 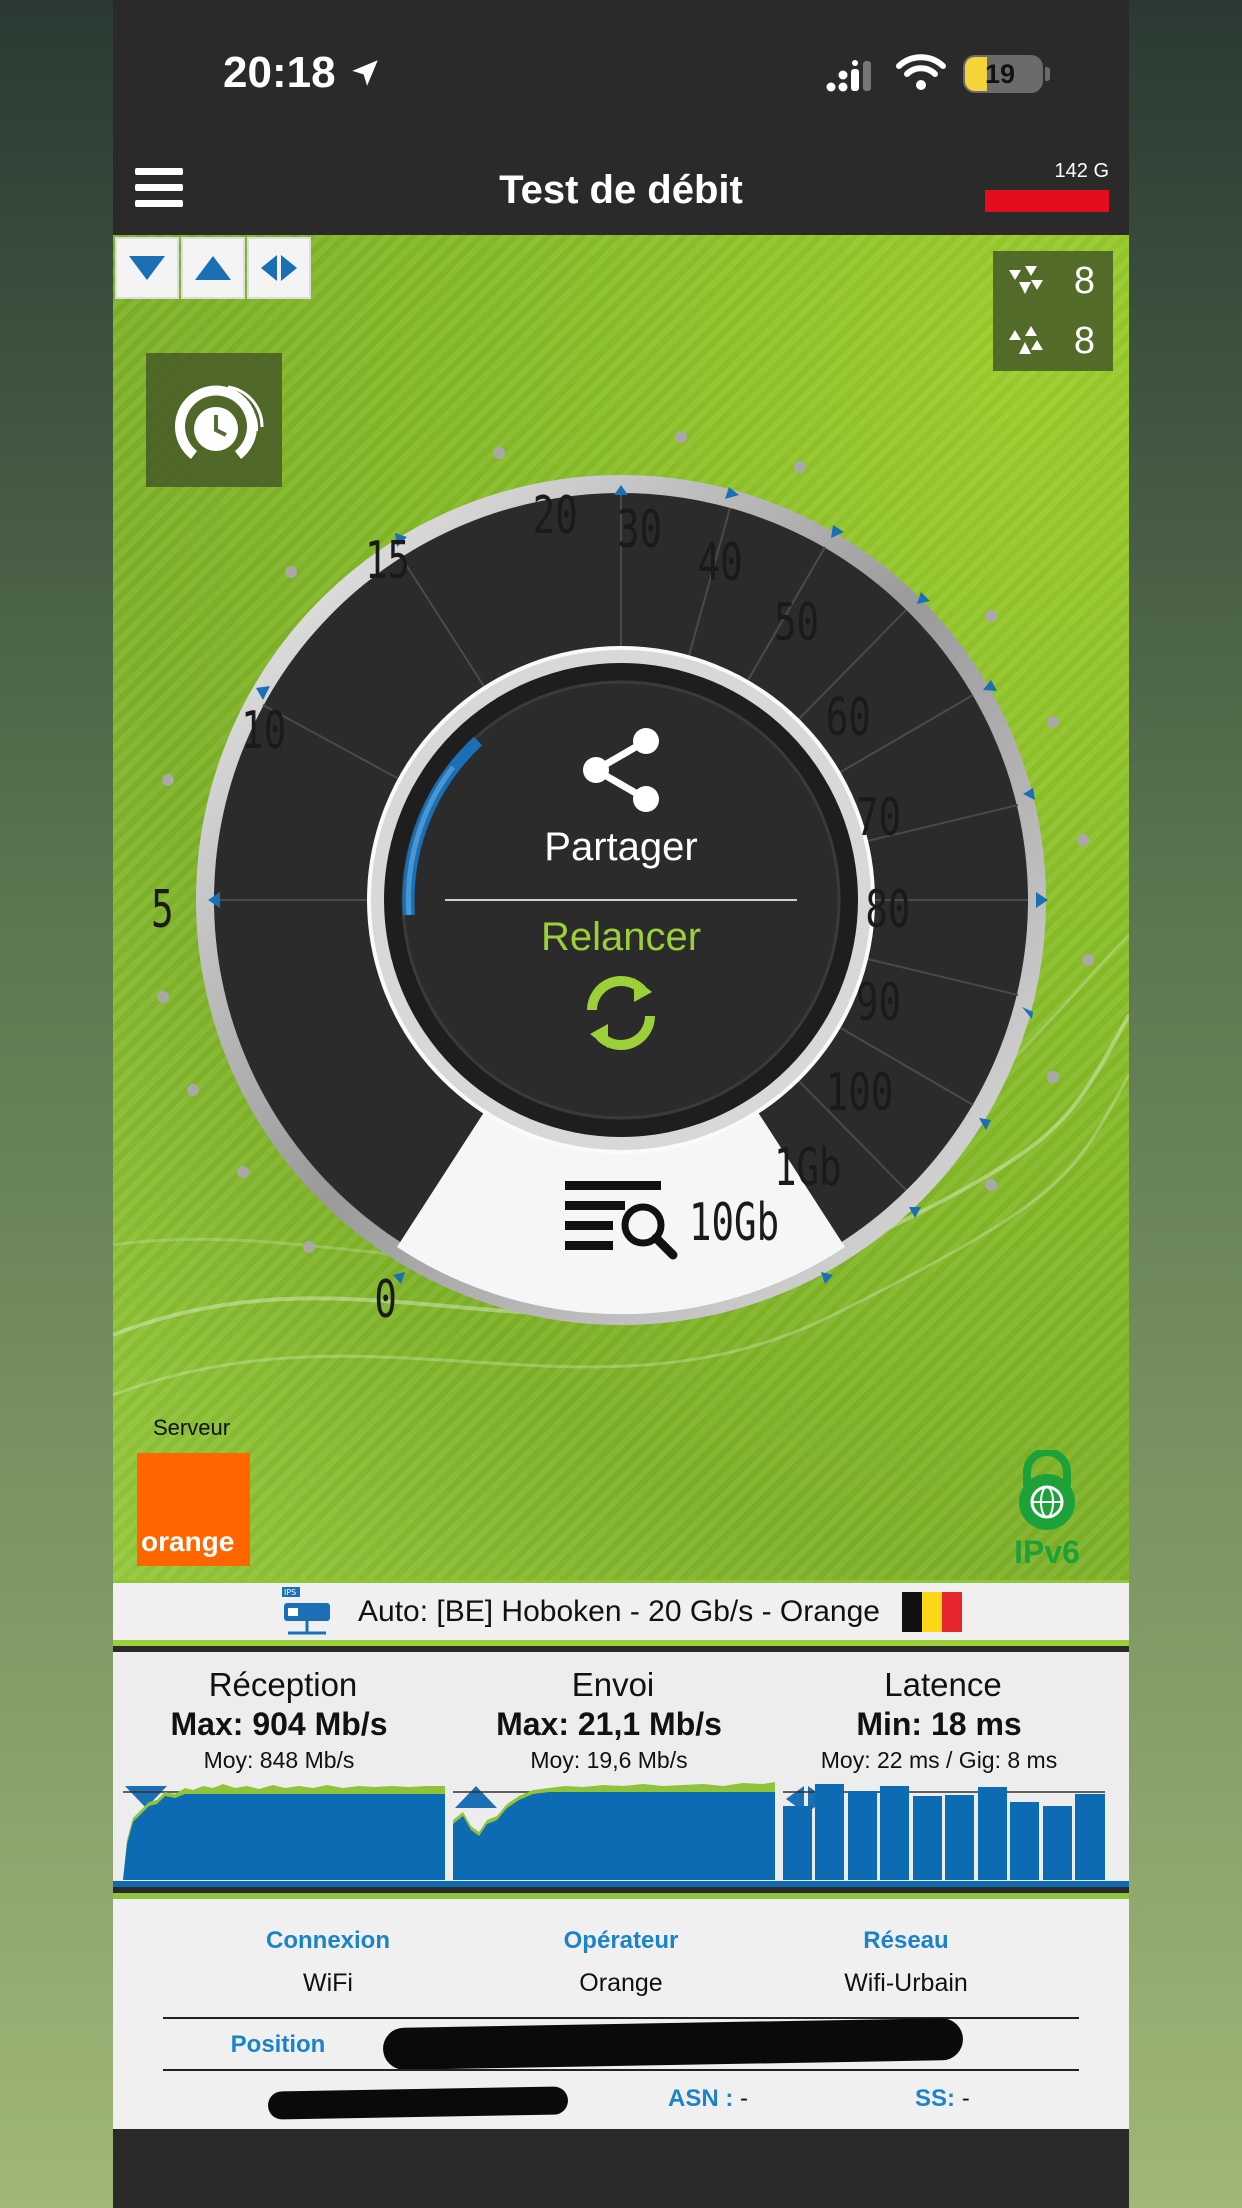 I want to click on restart-label: Relancer, so click(x=621, y=937).